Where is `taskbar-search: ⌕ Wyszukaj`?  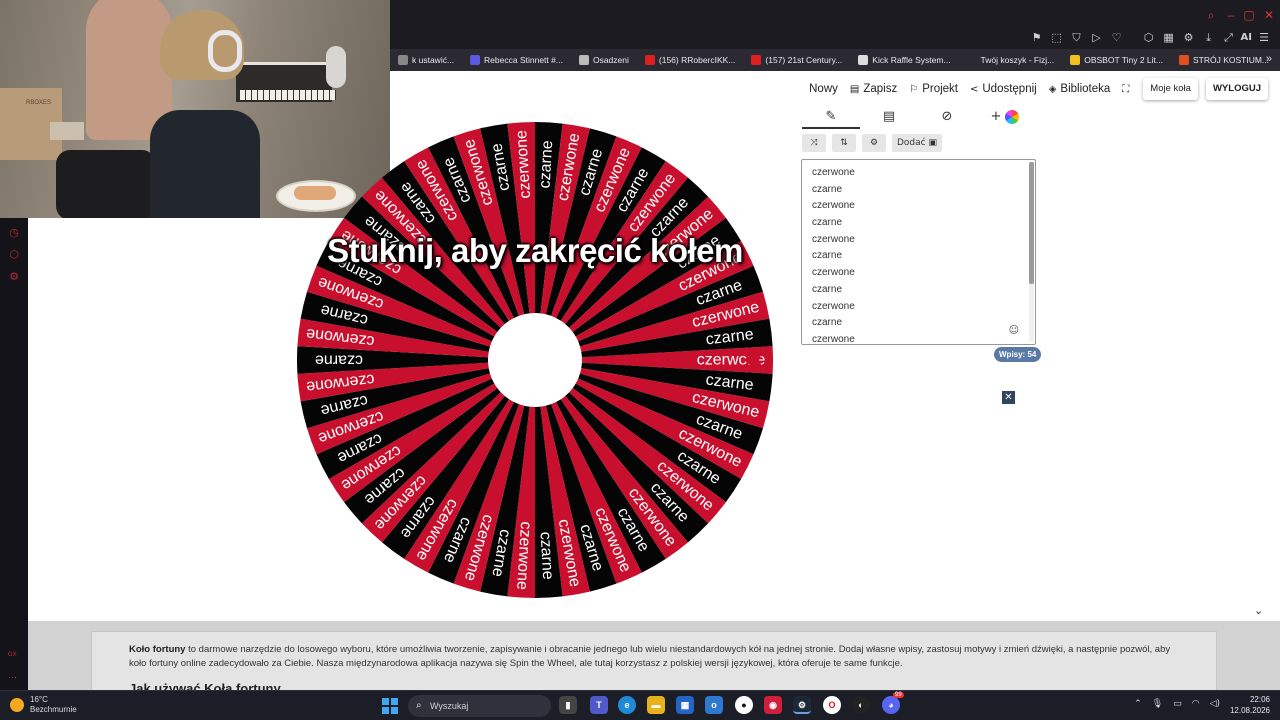
taskbar-search: ⌕ Wyszukaj is located at coordinates (479, 706).